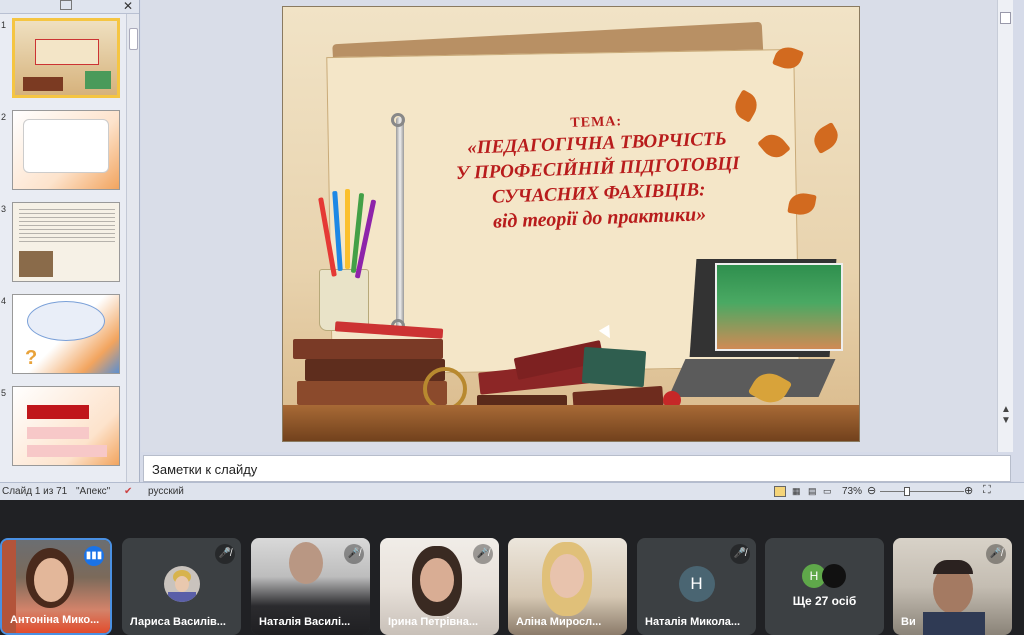 The width and height of the screenshot is (1024, 635). Describe the element at coordinates (35, 491) in the screenshot. I see `slide-counter: Слайд 1 из 71` at that location.